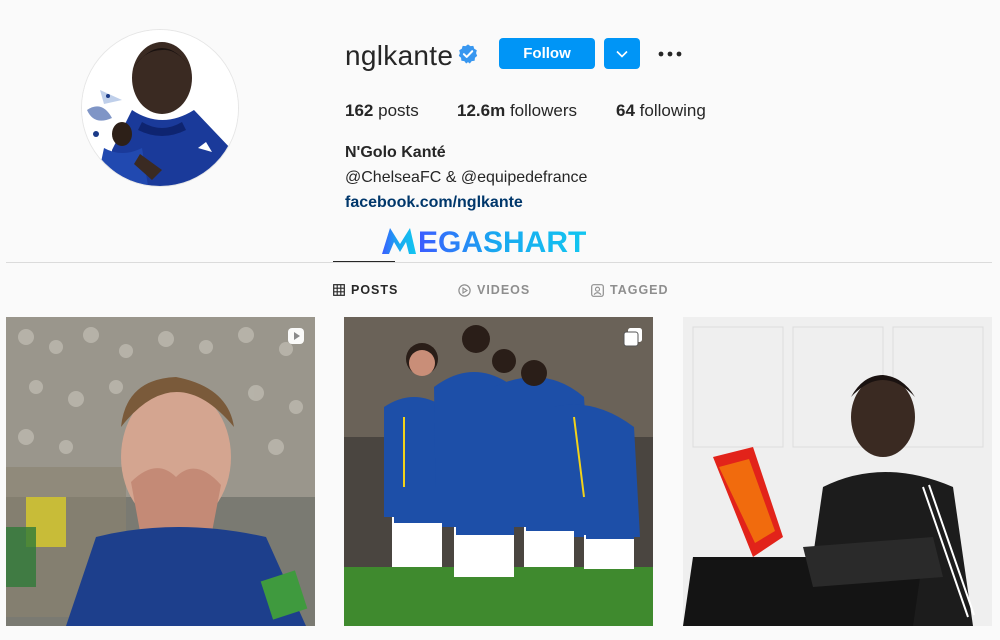 The height and width of the screenshot is (640, 1000). What do you see at coordinates (160, 108) in the screenshot?
I see `profile-avatar` at bounding box center [160, 108].